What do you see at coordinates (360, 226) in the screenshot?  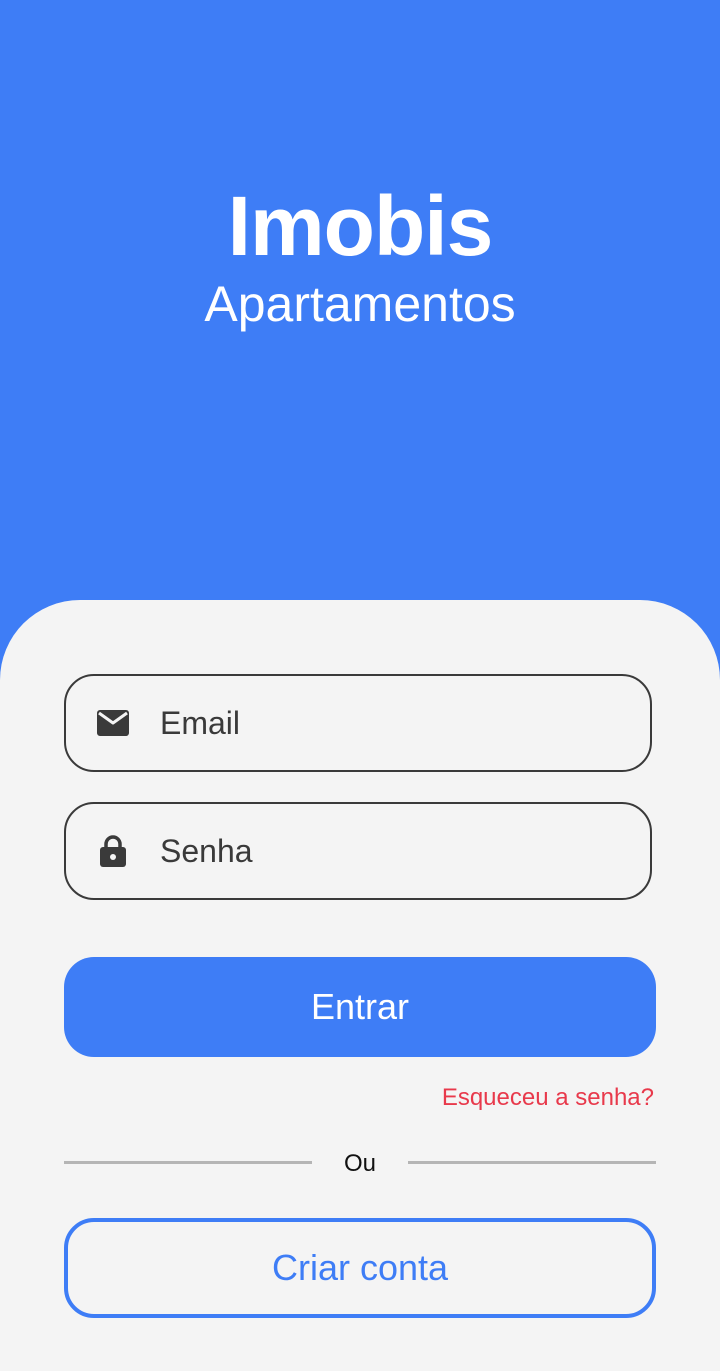 I see `brand-title: Imobis` at bounding box center [360, 226].